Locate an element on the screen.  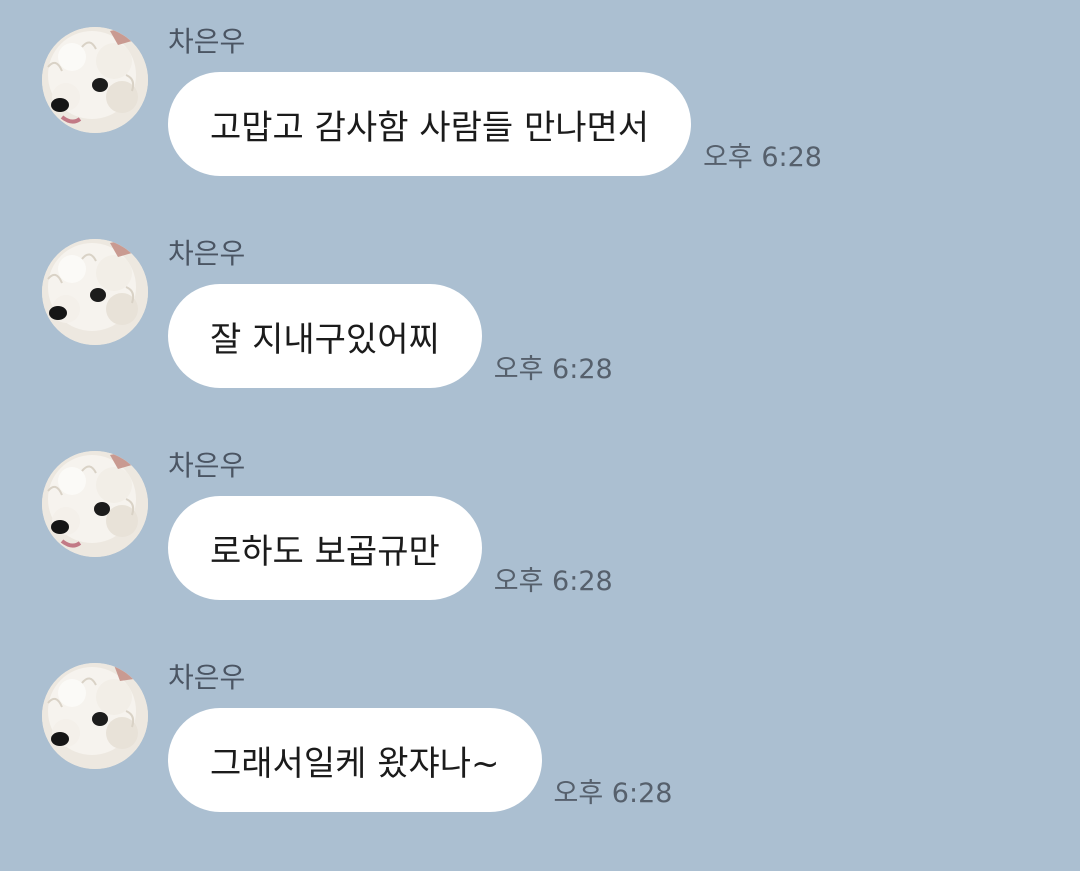
message-bubble: 잘 지내구있어찌 is located at coordinates (325, 336).